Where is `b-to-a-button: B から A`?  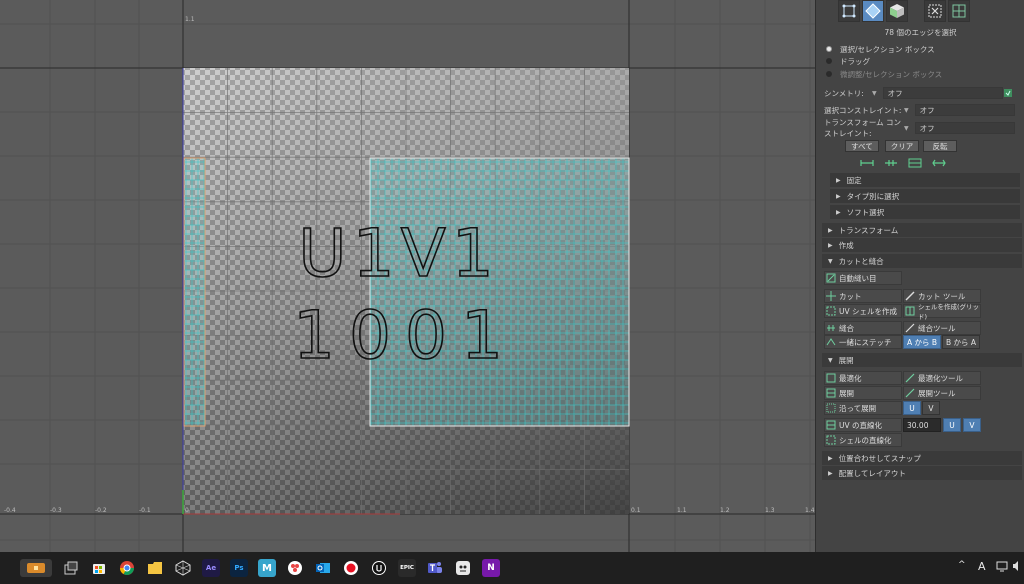
b-to-a-button: B から A is located at coordinates (961, 342).